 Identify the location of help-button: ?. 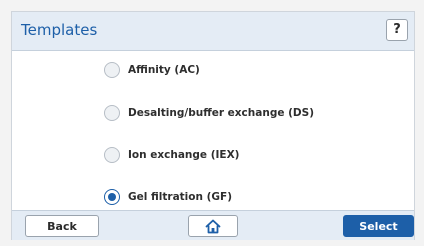
(397, 30).